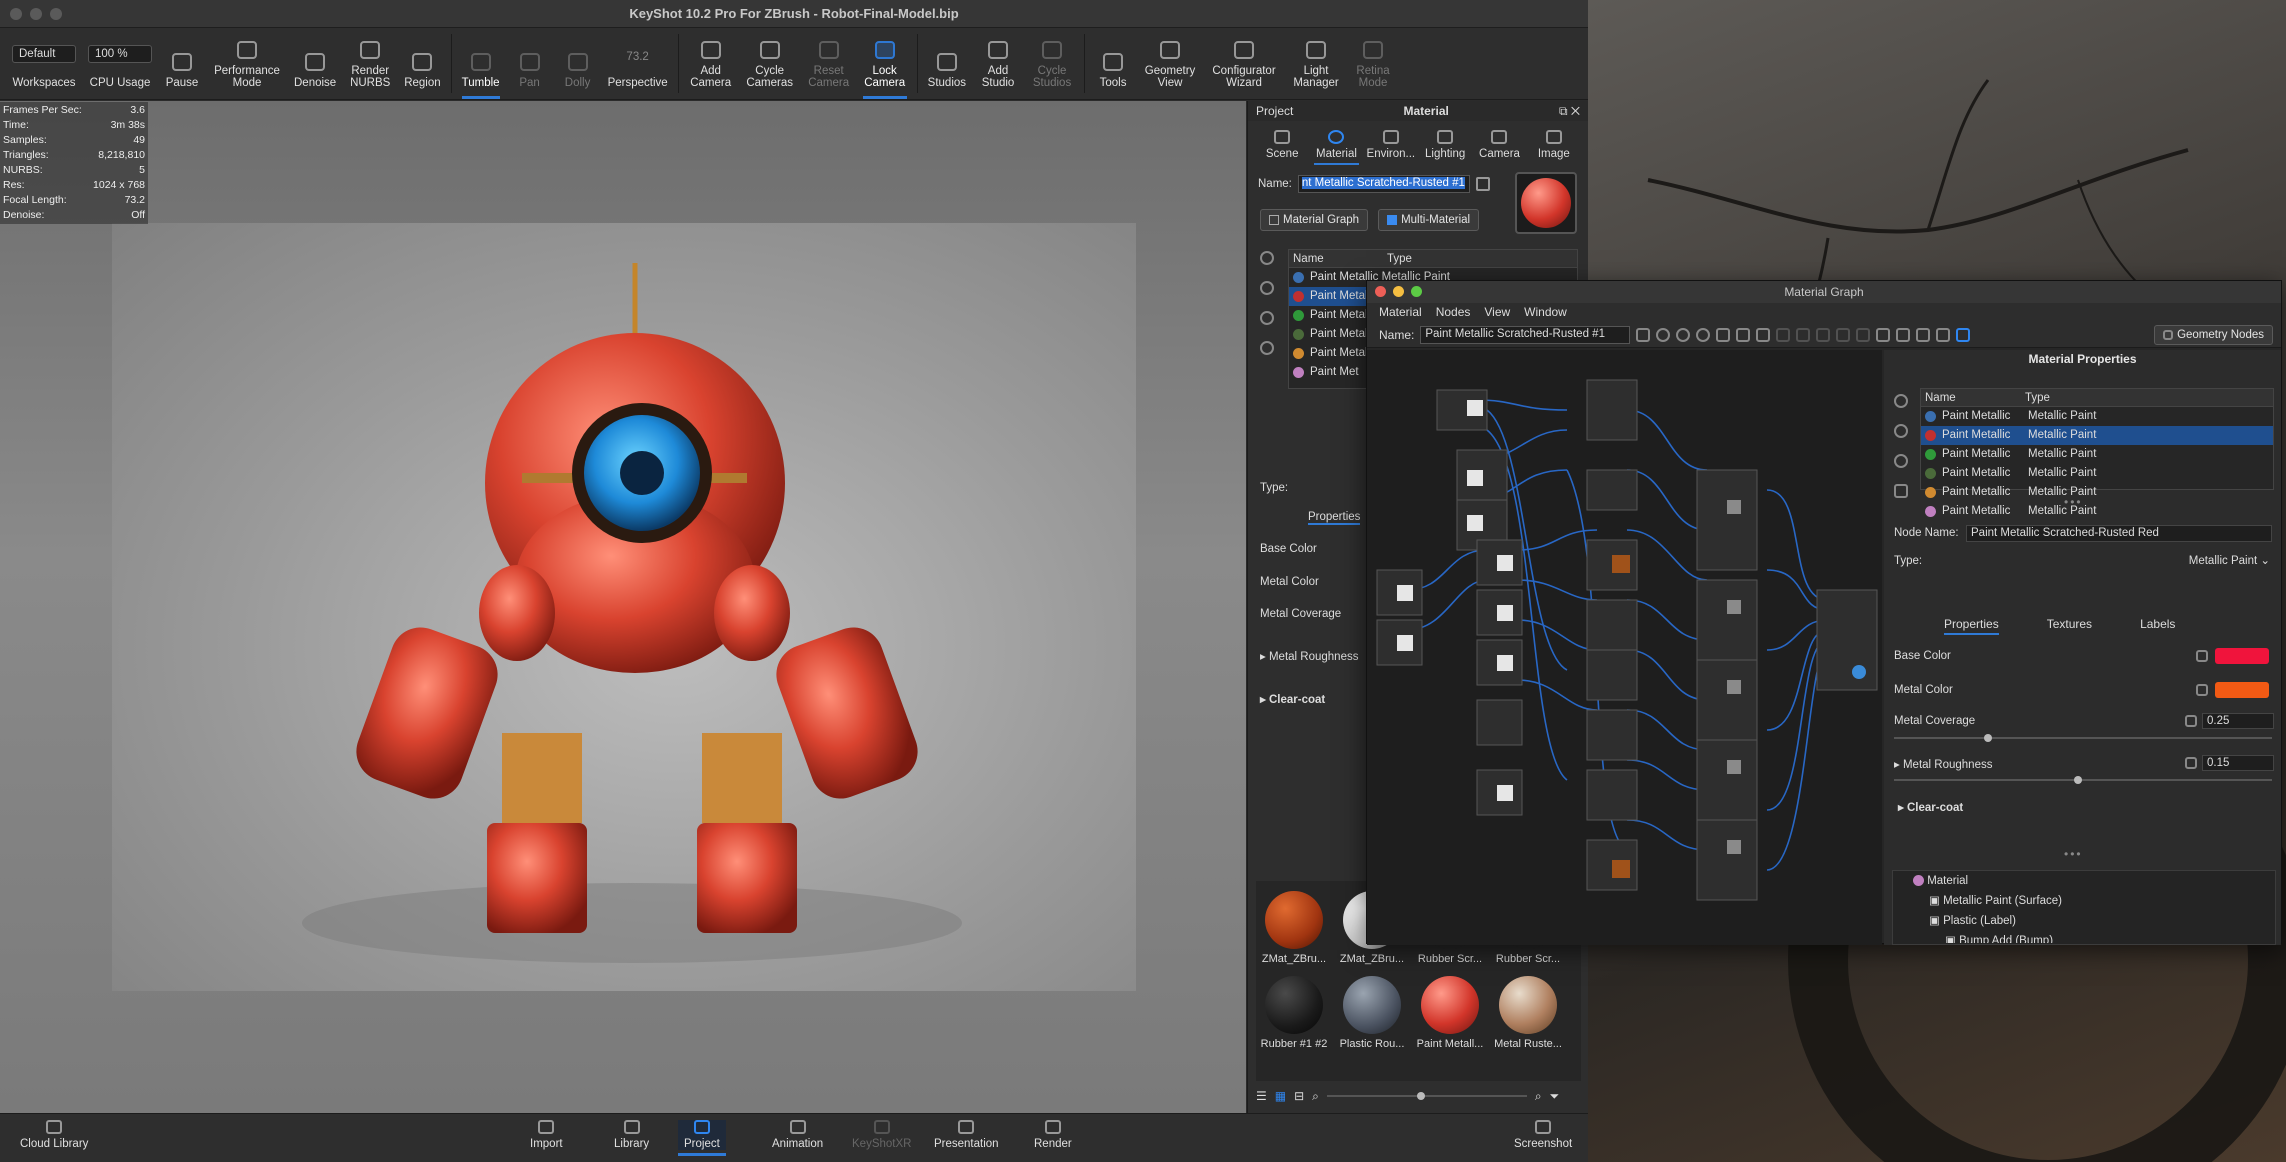  Describe the element at coordinates (637, 57) in the screenshot. I see `fov-value: 73.2` at that location.